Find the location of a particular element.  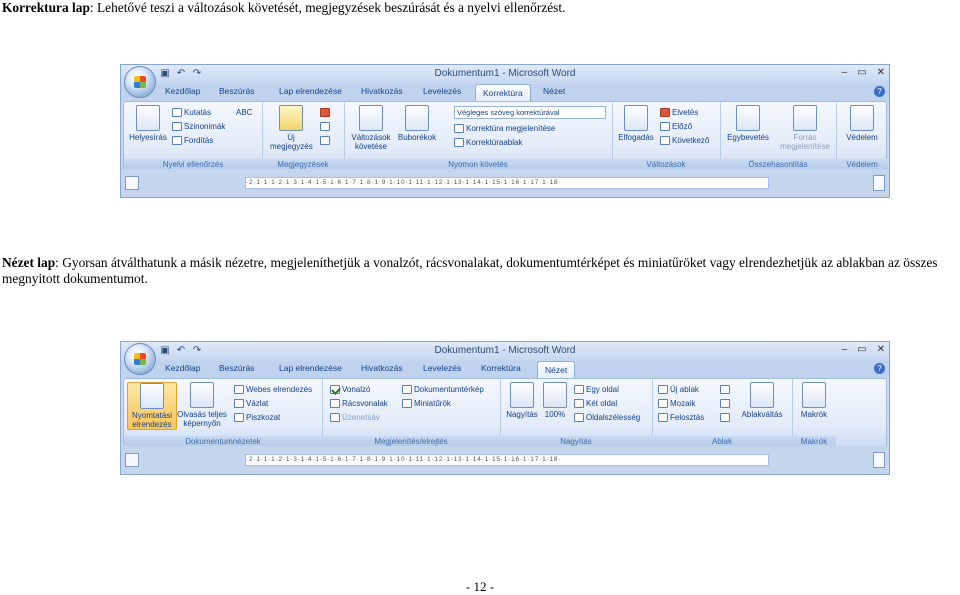

previous-change-button: Előző is located at coordinates (676, 126).